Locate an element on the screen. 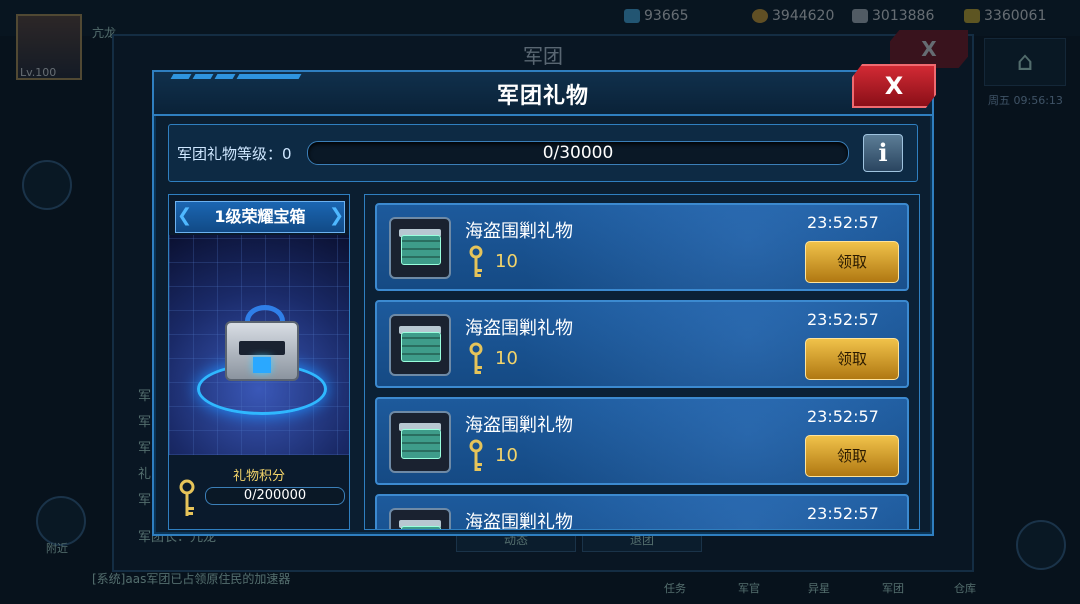 Image resolution: width=1080 pixels, height=604 pixels. chest-panel: 1级荣耀宝箱 ❮ ❯ 礼物积分 0/200000 is located at coordinates (259, 362).